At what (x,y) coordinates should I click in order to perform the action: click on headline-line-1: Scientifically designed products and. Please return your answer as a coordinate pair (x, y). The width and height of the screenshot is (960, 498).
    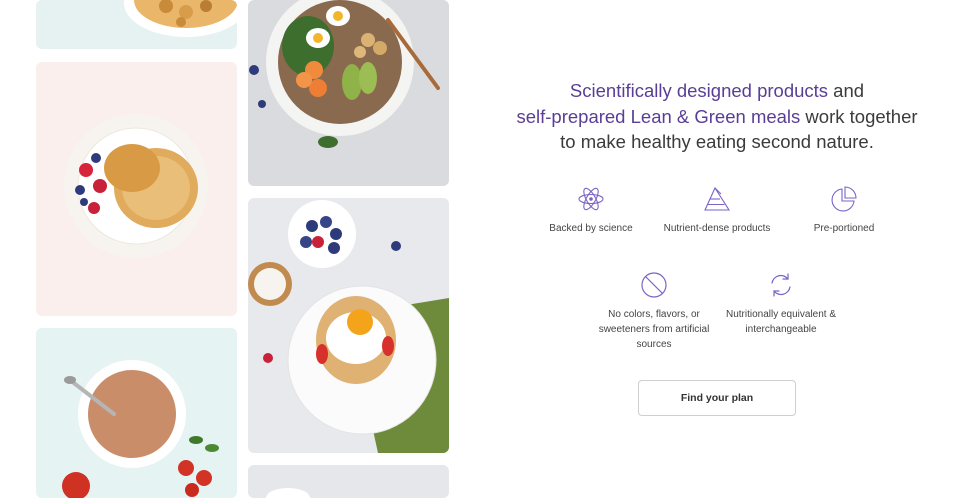
    Looking at the image, I should click on (717, 91).